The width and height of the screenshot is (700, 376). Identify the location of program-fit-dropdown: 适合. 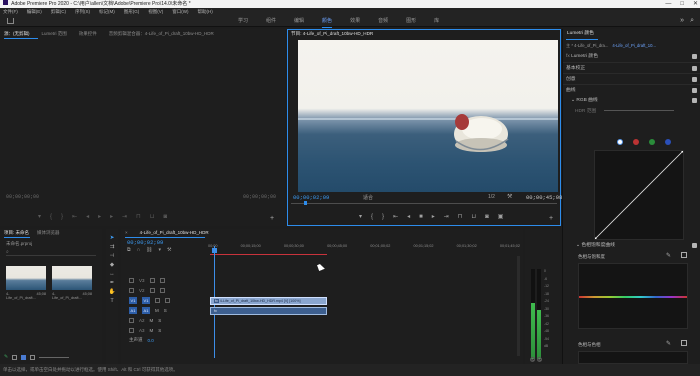
(368, 197).